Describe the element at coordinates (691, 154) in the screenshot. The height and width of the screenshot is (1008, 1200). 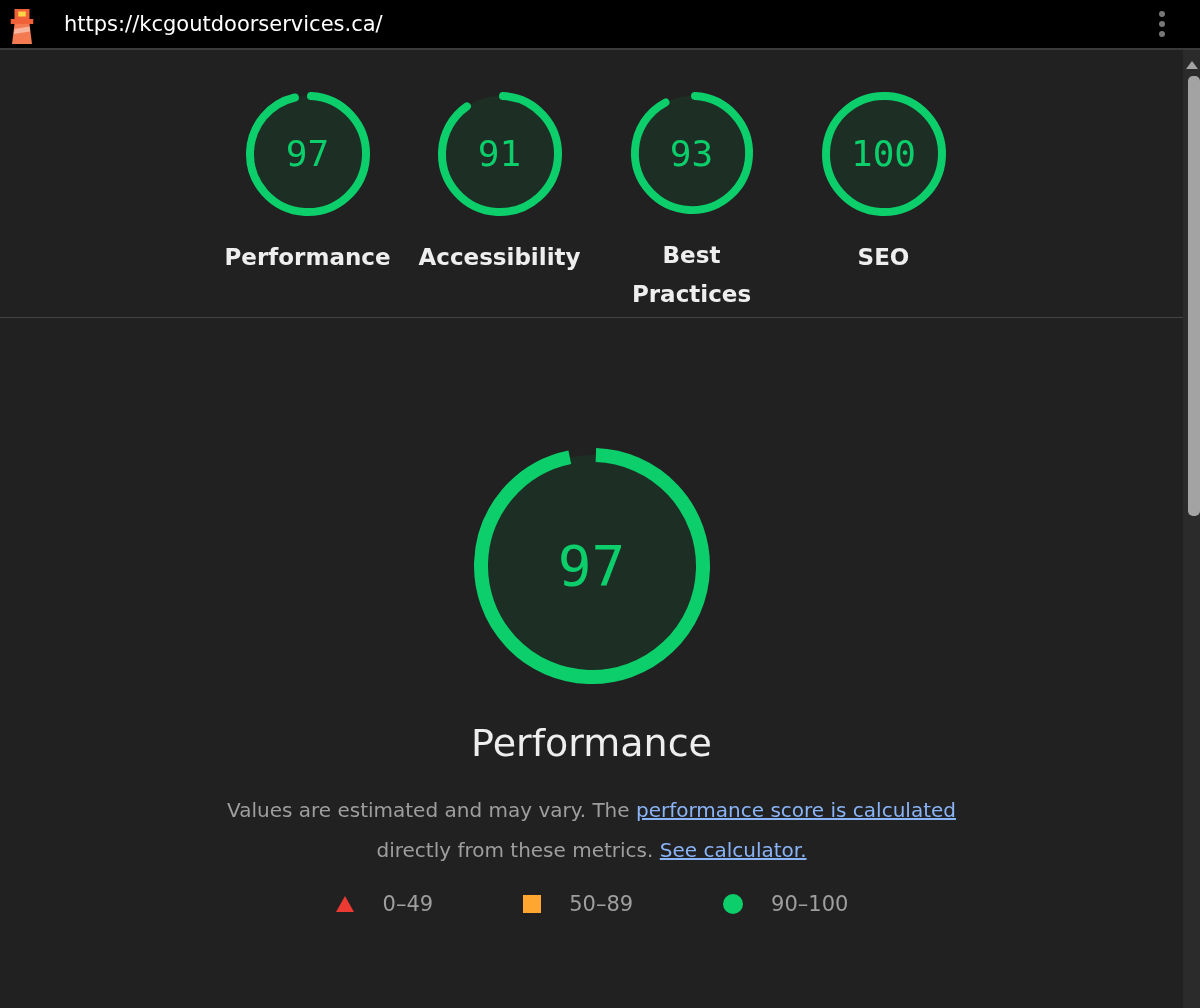
I see `score-value: 93` at that location.